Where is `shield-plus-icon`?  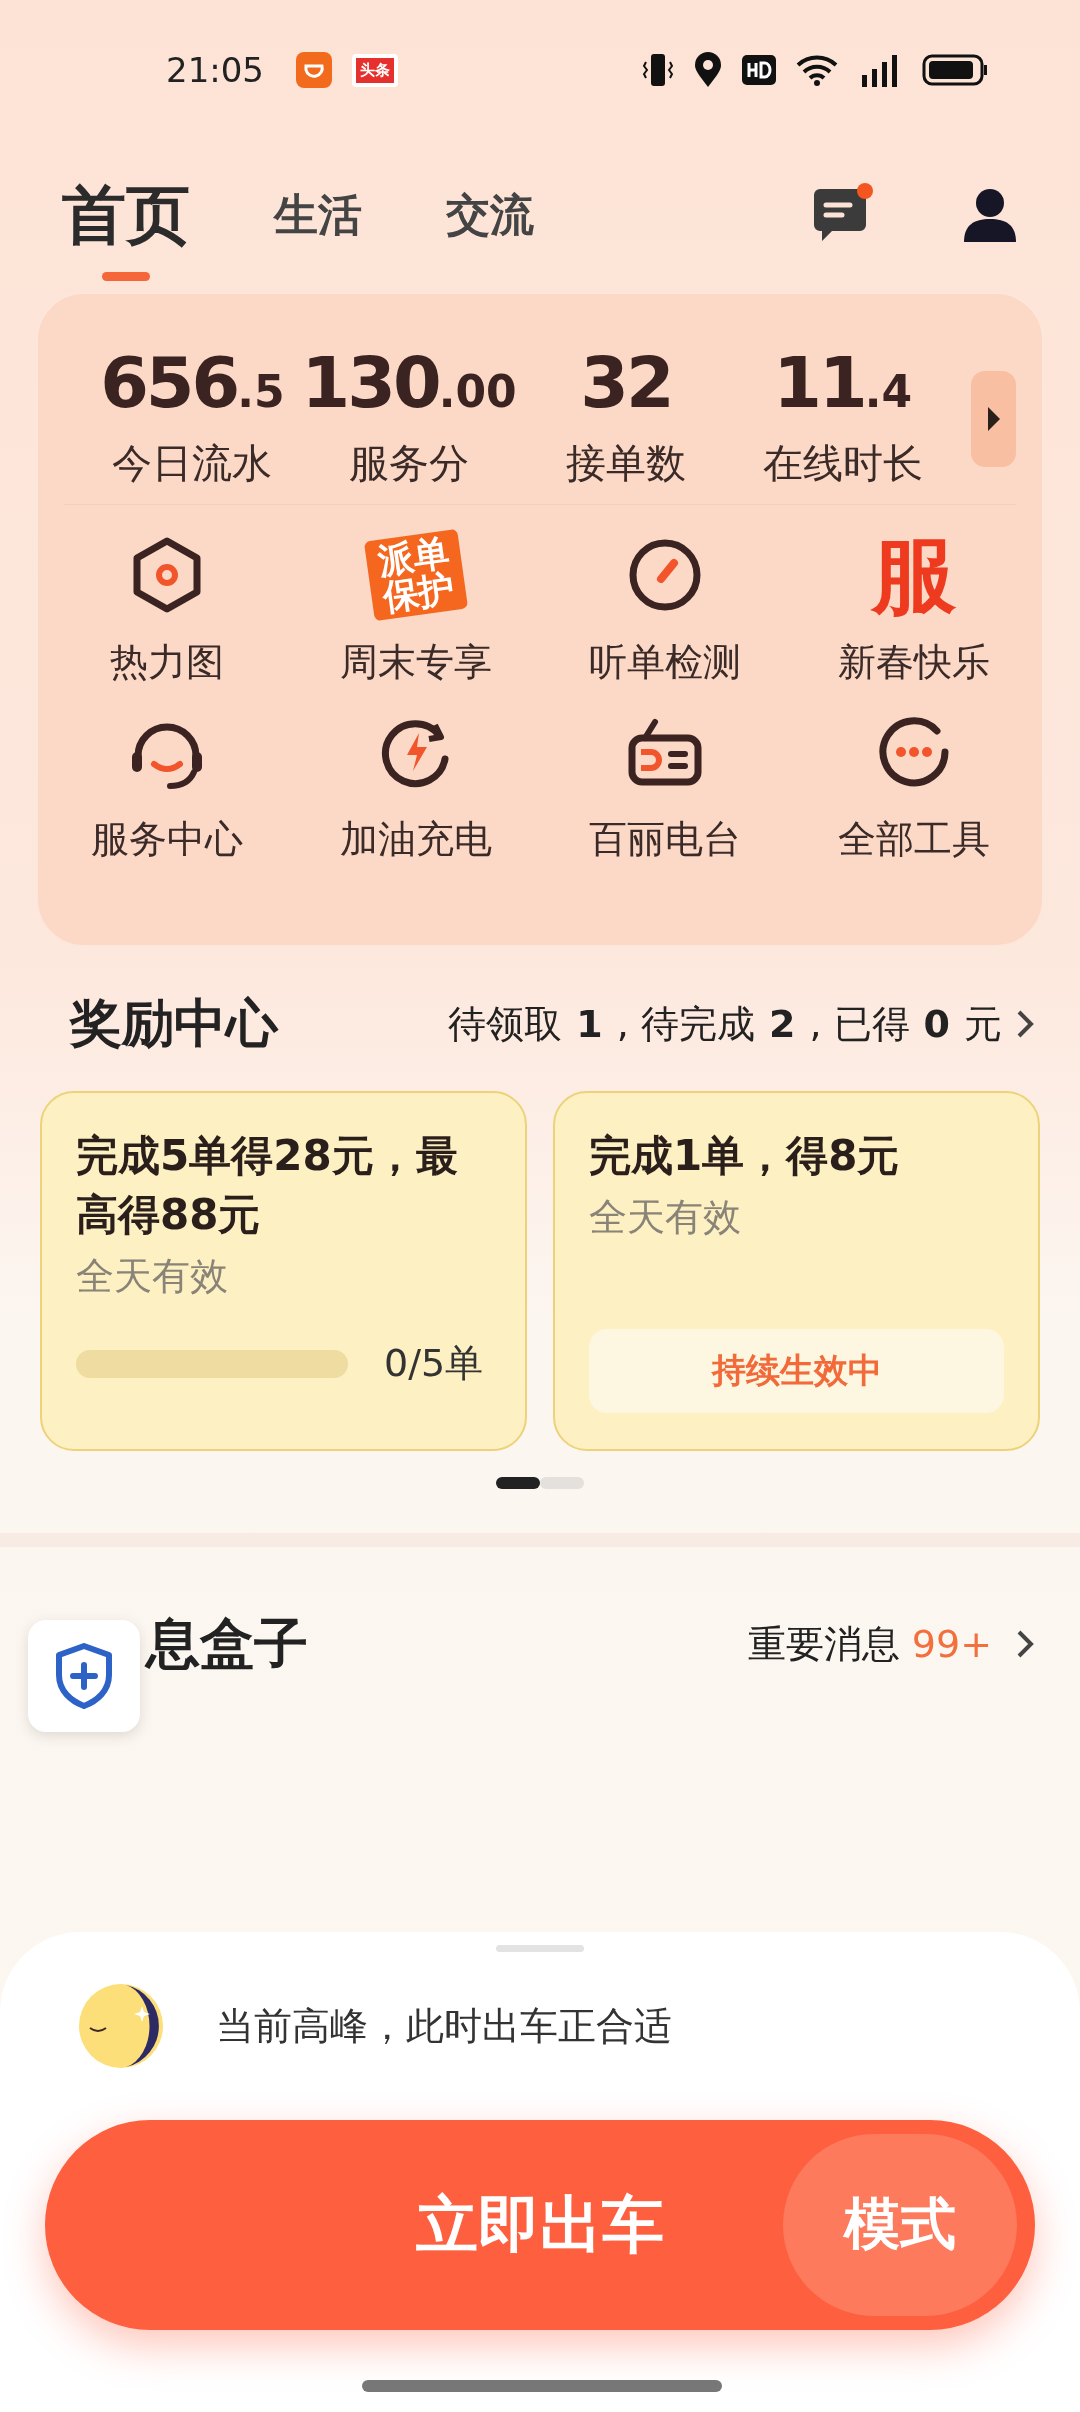 shield-plus-icon is located at coordinates (84, 1676).